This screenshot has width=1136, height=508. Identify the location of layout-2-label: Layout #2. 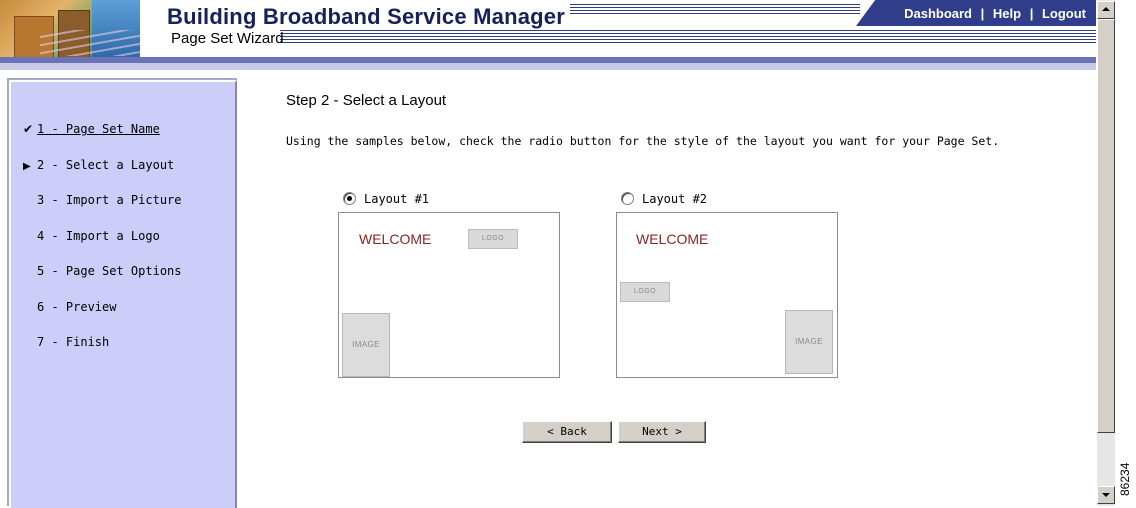
(674, 199).